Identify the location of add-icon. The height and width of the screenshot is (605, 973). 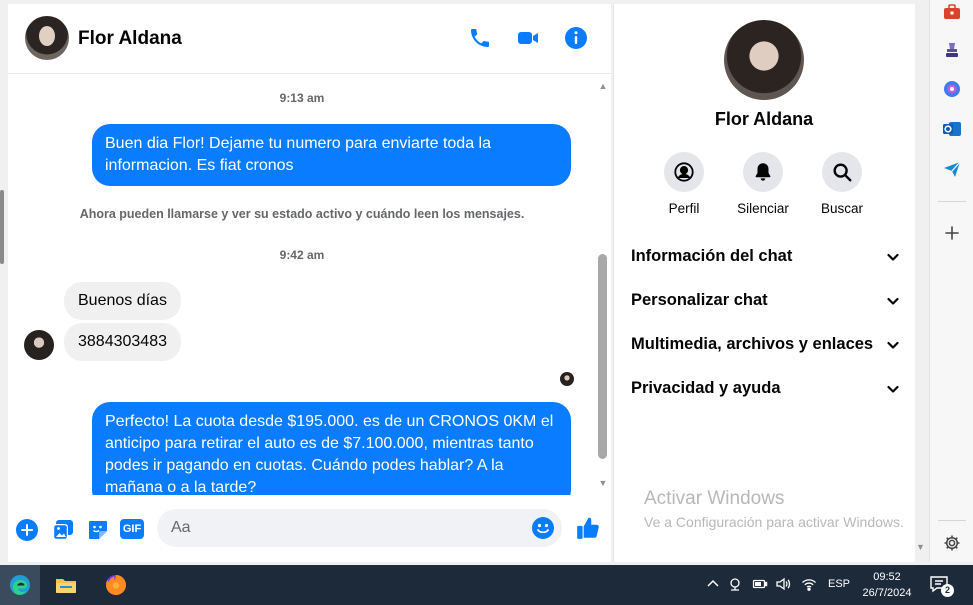
(952, 233).